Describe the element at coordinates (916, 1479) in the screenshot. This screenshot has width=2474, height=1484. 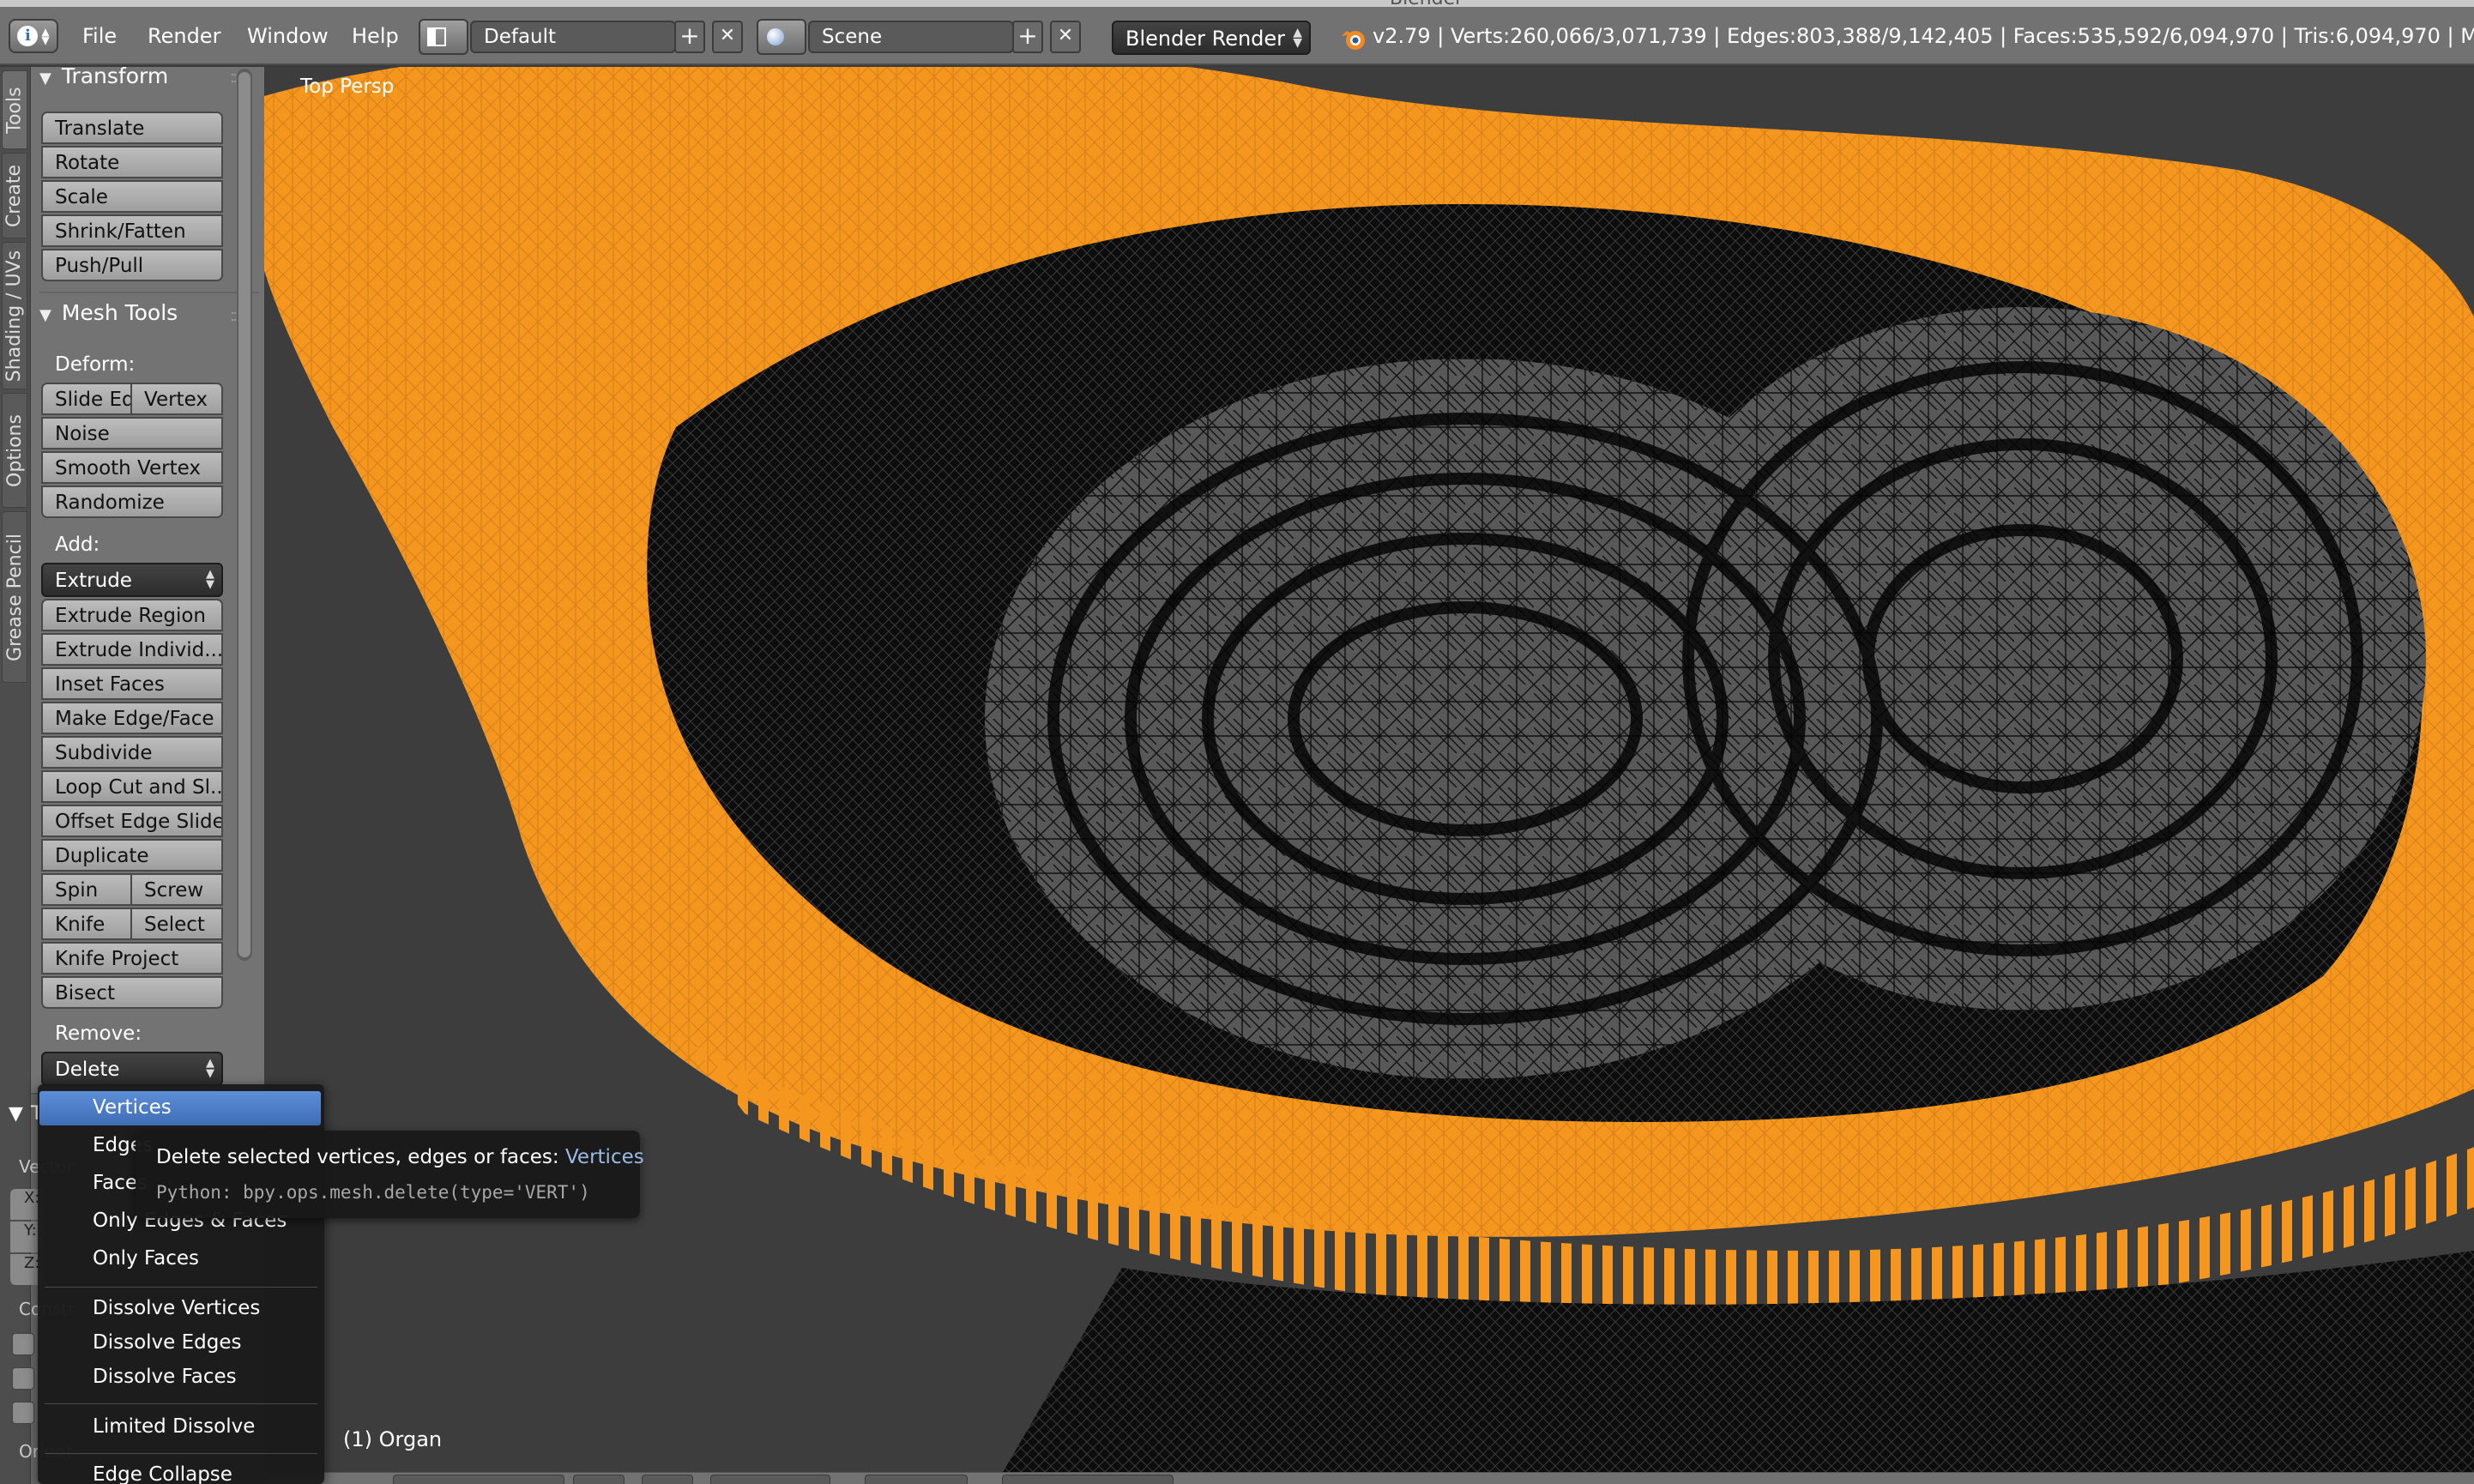
I see `select-mode-buttons` at that location.